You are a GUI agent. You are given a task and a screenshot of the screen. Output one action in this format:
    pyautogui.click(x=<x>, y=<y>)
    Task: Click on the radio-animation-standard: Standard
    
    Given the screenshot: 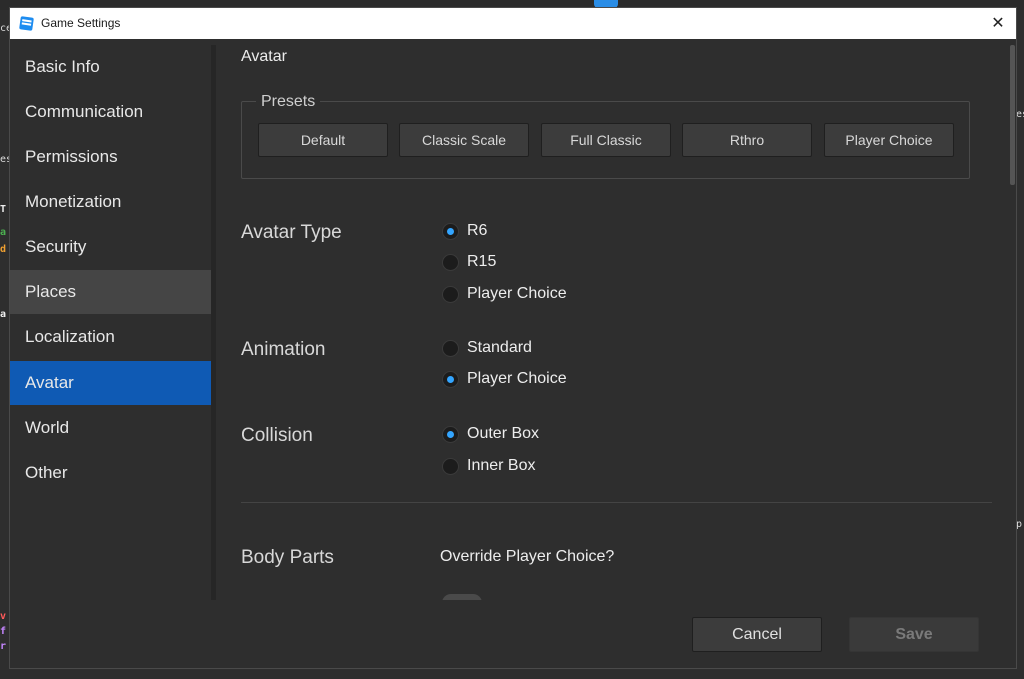 What is the action you would take?
    pyautogui.click(x=487, y=348)
    